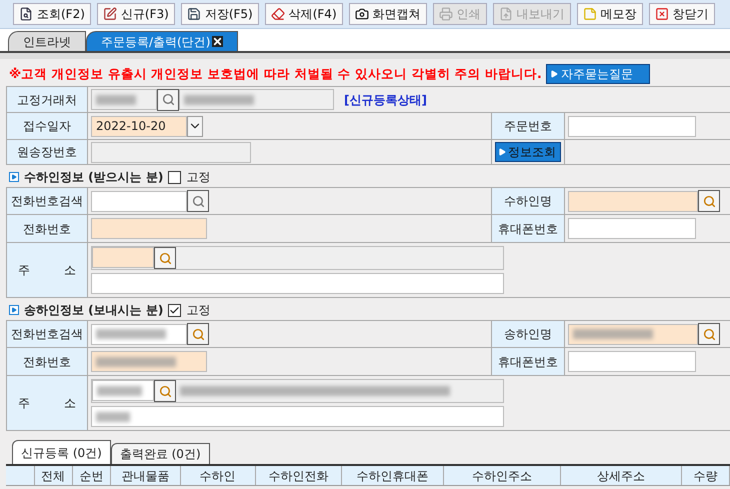 This screenshot has height=489, width=730. Describe the element at coordinates (219, 14) in the screenshot. I see `toolbar-button: 저장(F5)` at that location.